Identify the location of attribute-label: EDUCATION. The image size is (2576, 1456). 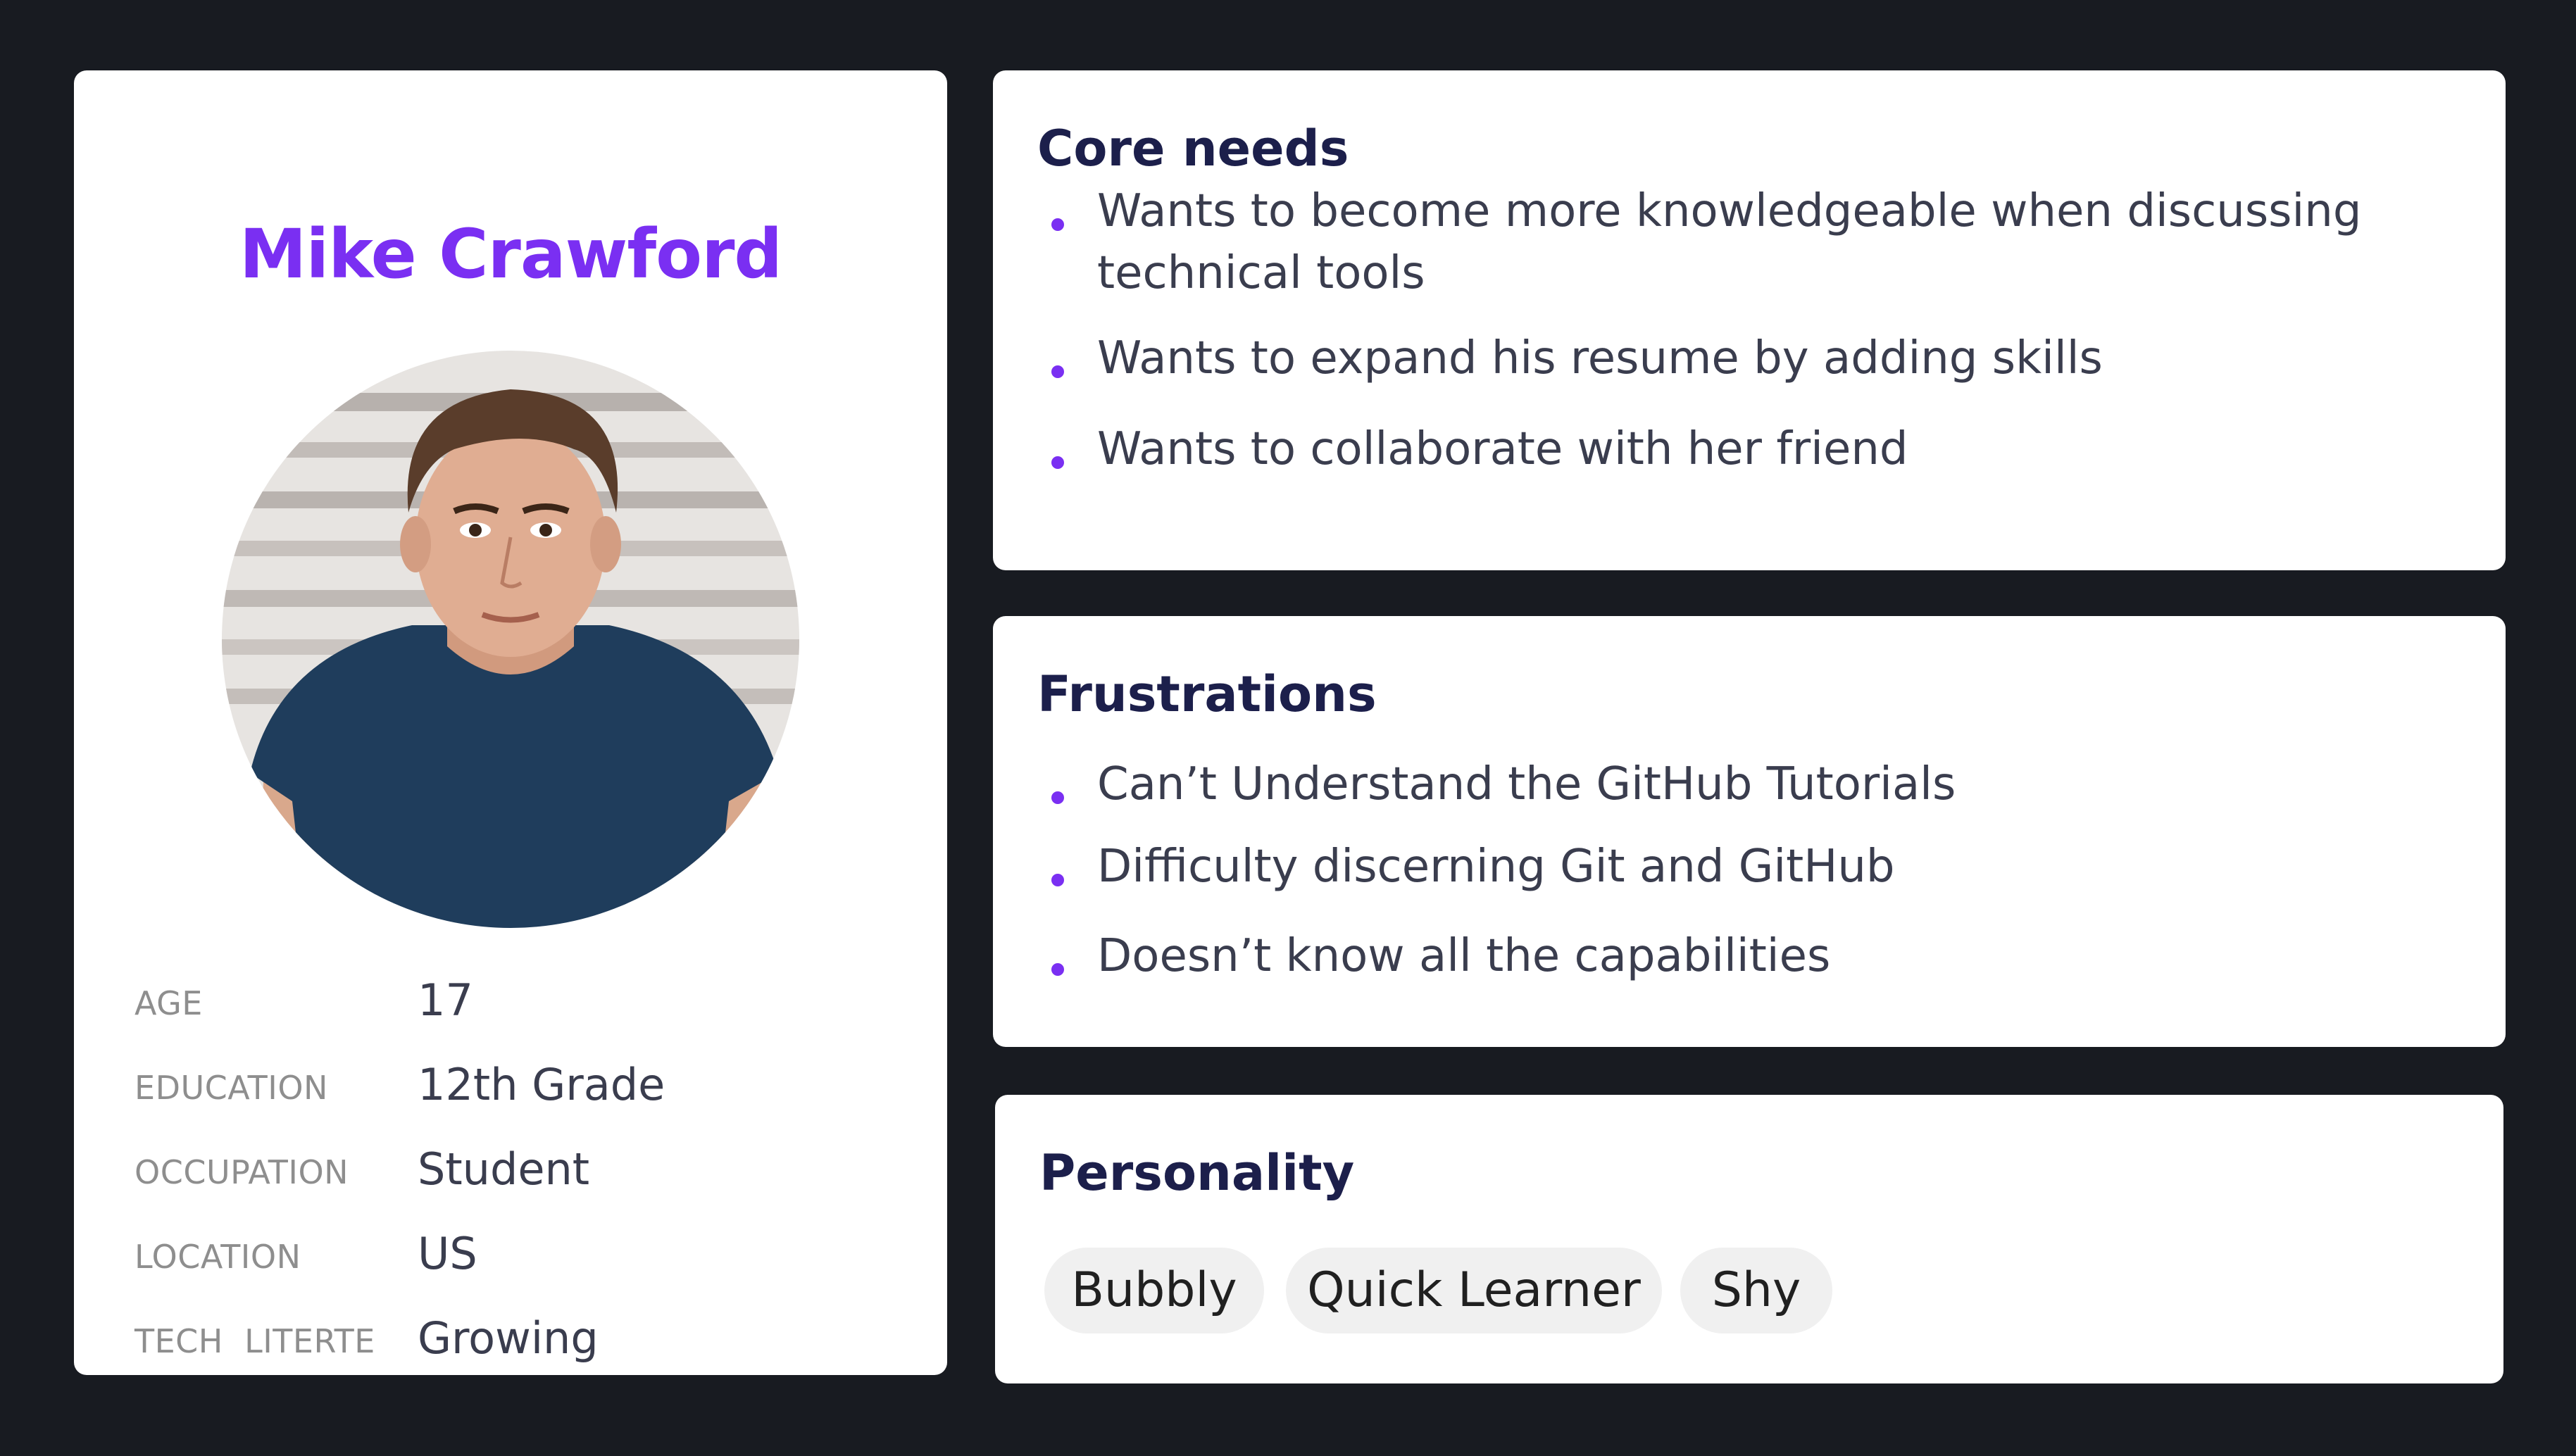
(231, 1088).